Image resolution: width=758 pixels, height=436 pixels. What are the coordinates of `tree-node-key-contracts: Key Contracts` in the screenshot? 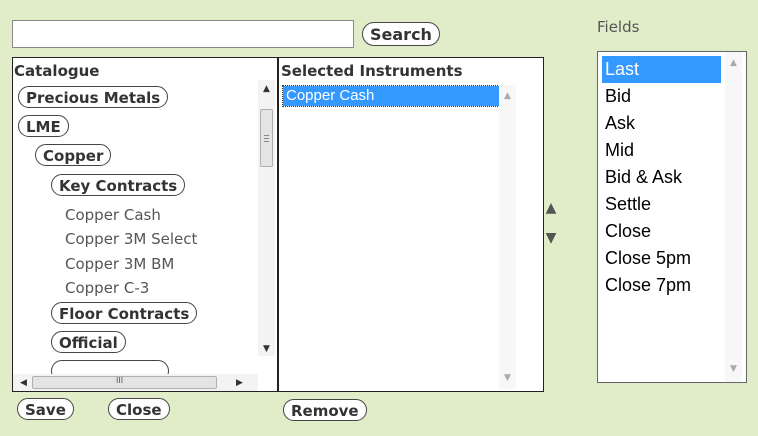 It's located at (118, 185).